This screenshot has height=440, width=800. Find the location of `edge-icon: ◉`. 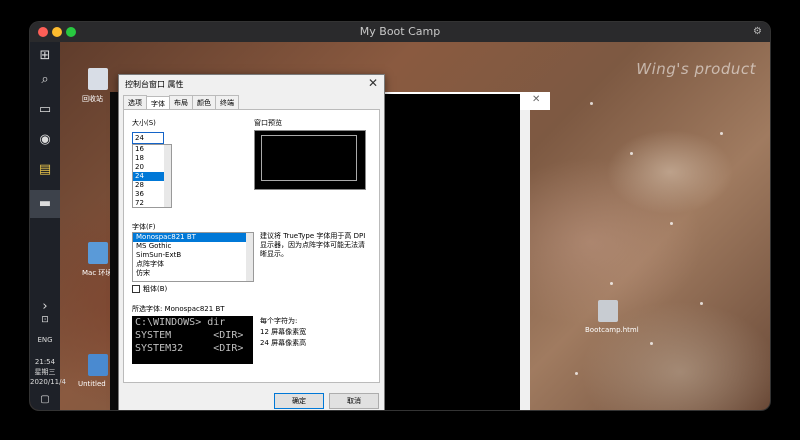

edge-icon: ◉ is located at coordinates (45, 140).